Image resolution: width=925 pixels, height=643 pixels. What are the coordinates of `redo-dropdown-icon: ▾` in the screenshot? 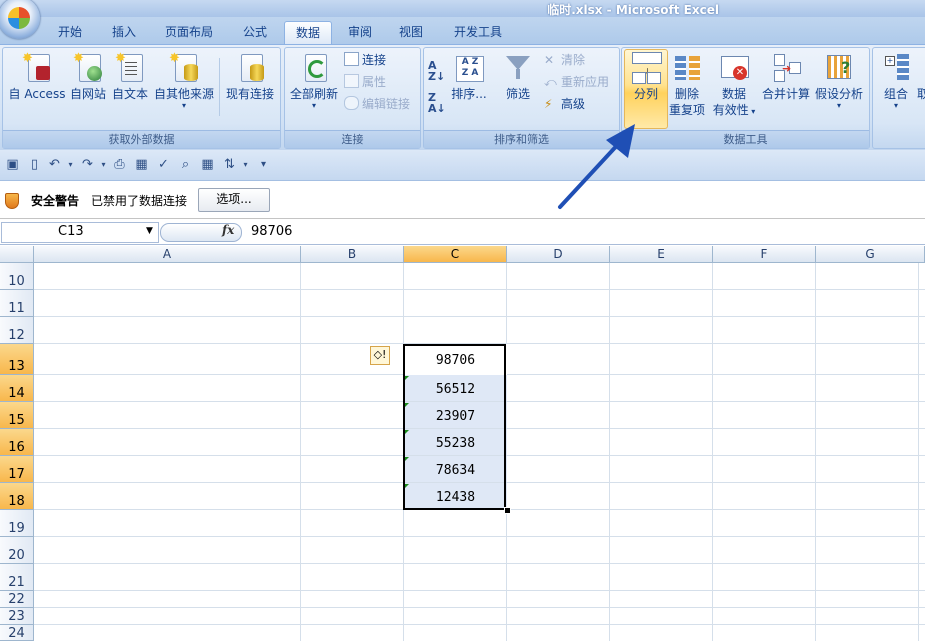 It's located at (103, 164).